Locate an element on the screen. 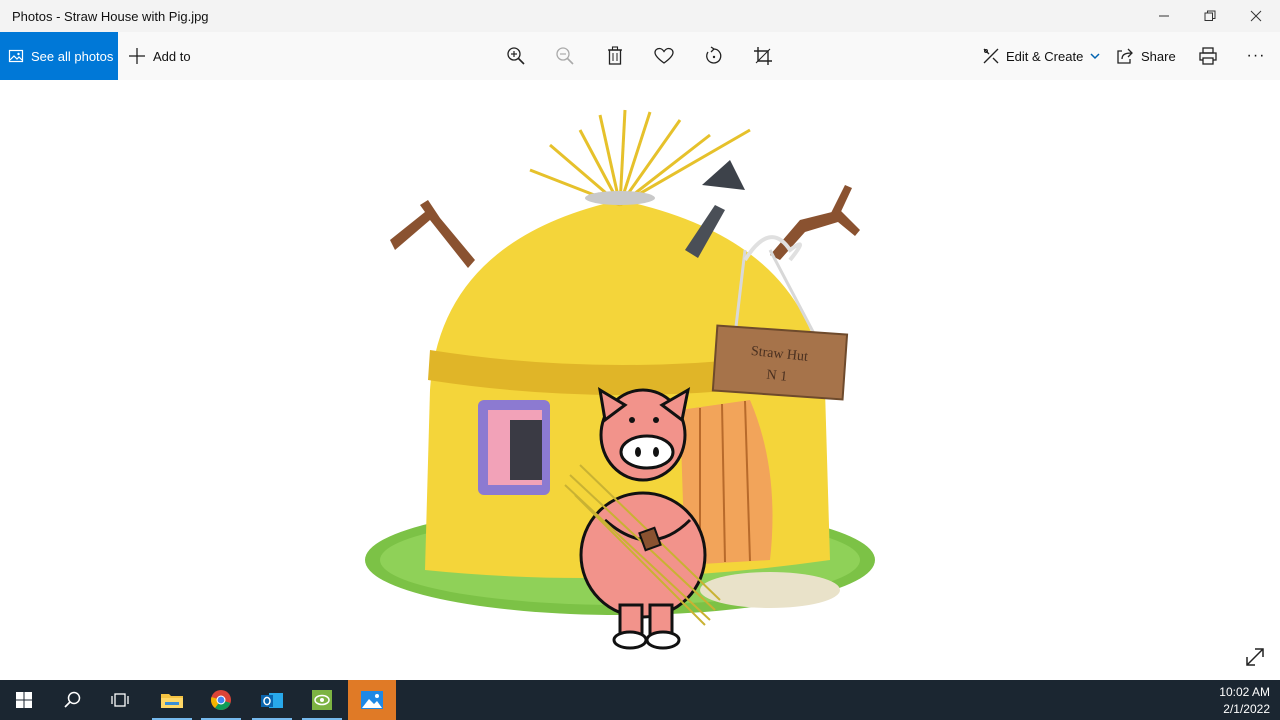 This screenshot has width=1280, height=720. print-button is located at coordinates (1208, 56).